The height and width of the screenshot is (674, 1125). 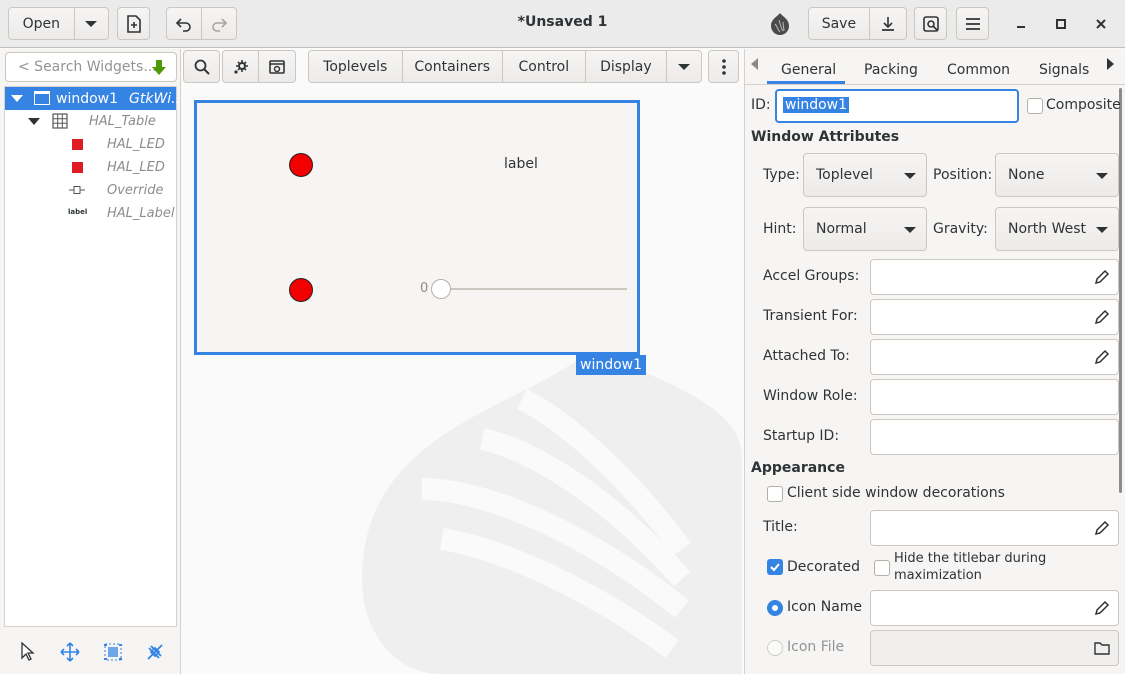 I want to click on alignment-icon, so click(x=155, y=652).